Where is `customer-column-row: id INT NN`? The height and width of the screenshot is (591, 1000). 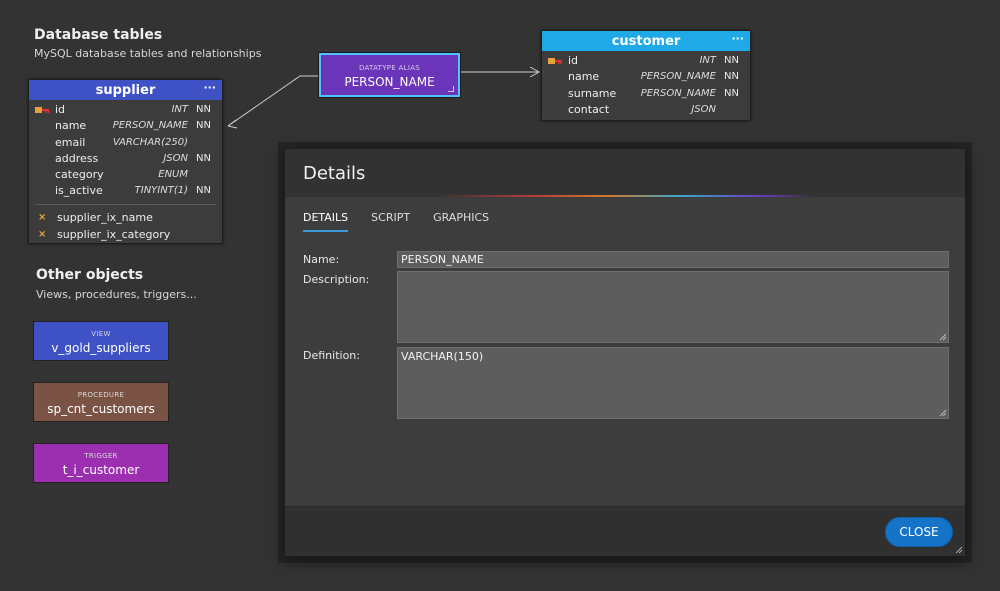
customer-column-row: id INT NN is located at coordinates (646, 61).